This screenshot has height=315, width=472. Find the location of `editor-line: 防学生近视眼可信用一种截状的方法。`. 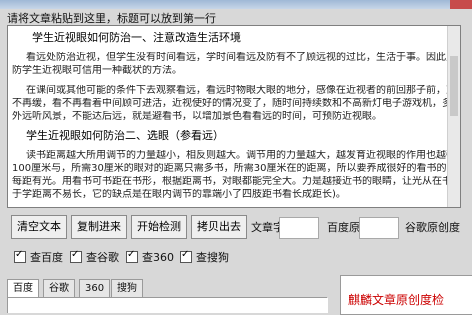

editor-line: 防学生近视眼可信用一种截状的方法。 is located at coordinates (97, 70).